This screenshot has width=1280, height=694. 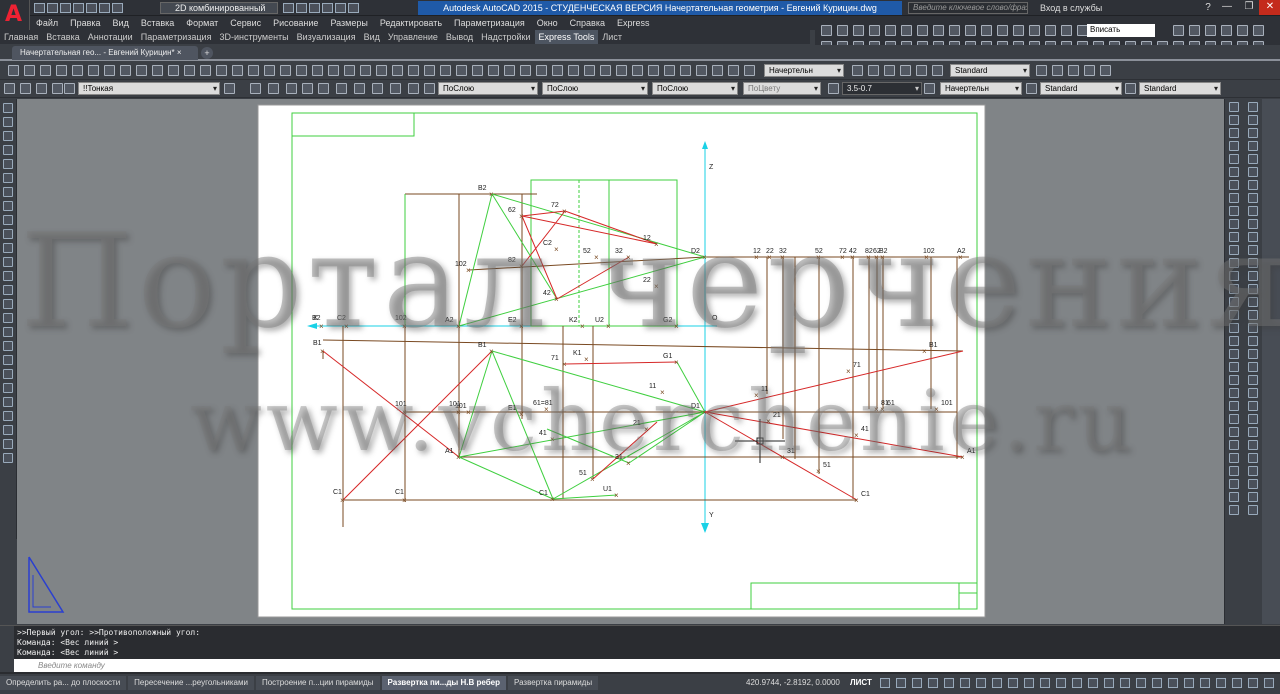 What do you see at coordinates (15, 15) in the screenshot?
I see `autocad-logo-button: A` at bounding box center [15, 15].